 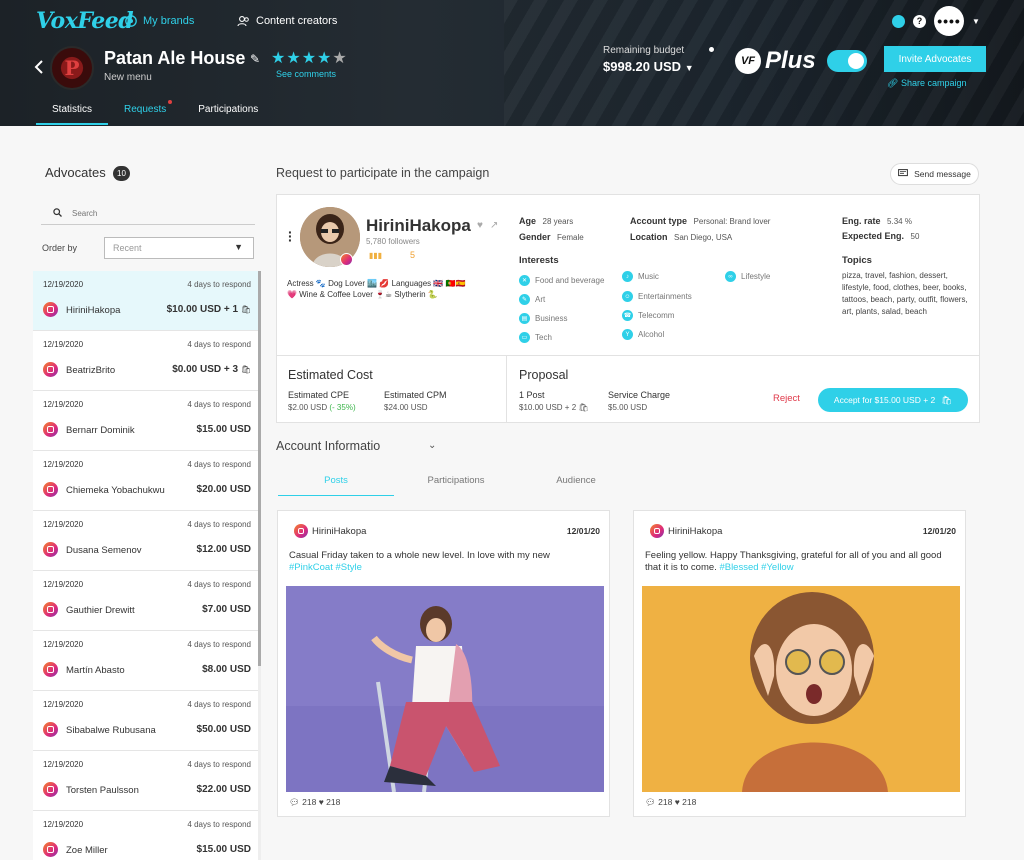 I want to click on interest-tag: ☺ Entertainments, so click(x=657, y=296).